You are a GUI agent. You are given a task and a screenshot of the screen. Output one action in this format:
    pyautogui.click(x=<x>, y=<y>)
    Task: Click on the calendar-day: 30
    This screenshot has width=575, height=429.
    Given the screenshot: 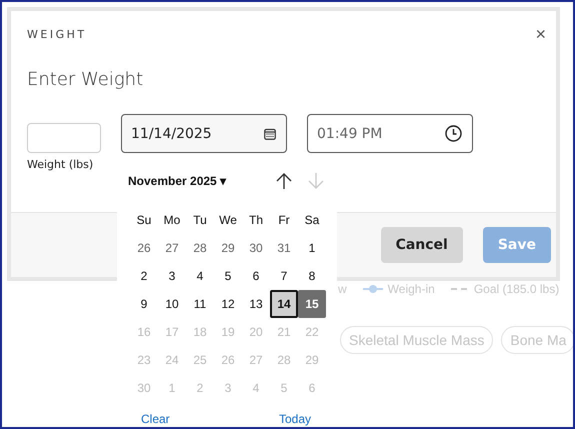 What is the action you would take?
    pyautogui.click(x=256, y=248)
    